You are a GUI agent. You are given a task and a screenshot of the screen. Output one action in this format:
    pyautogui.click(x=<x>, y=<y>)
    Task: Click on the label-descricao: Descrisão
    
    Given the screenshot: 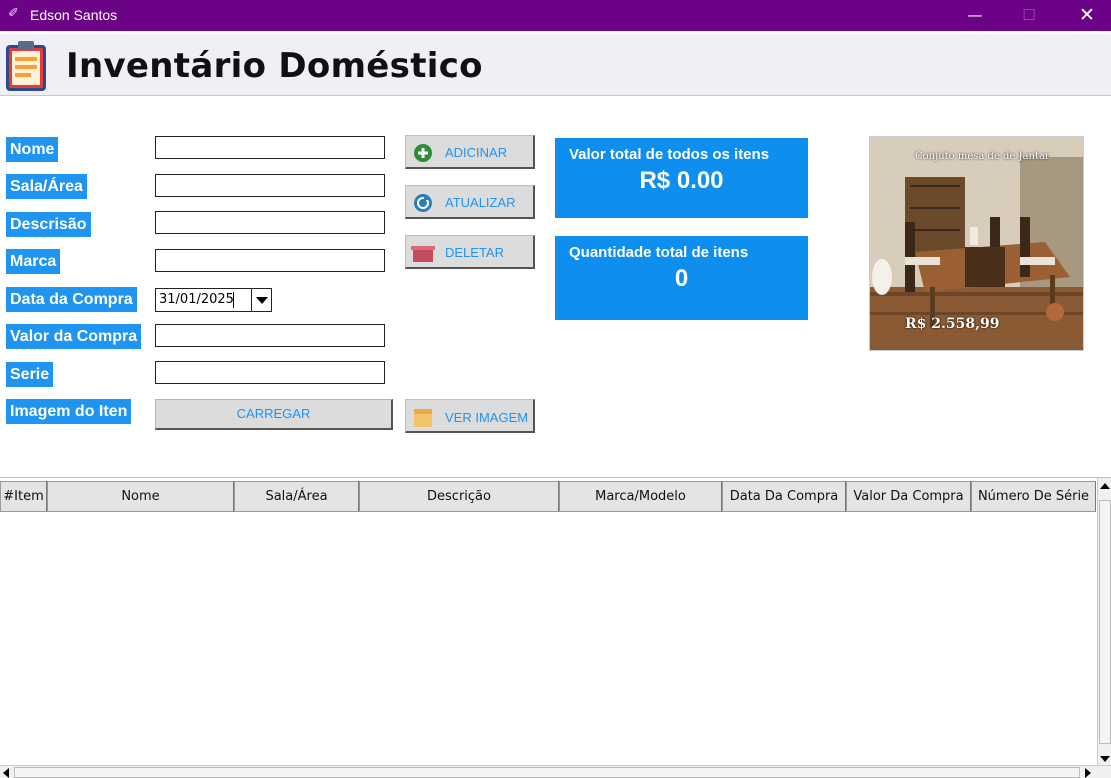 What is the action you would take?
    pyautogui.click(x=48, y=224)
    